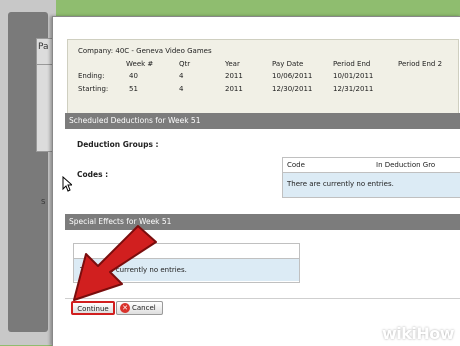 This screenshot has width=460, height=346. I want to click on wikihow-watermark: wikiHow, so click(418, 333).